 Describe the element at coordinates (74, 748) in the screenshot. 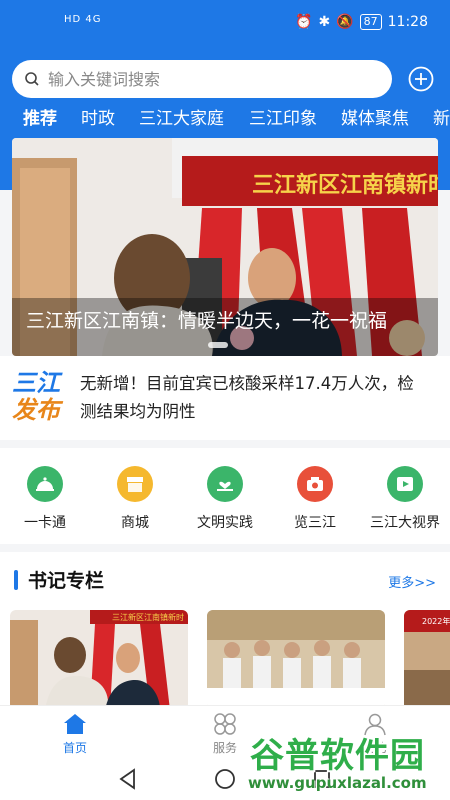

I see `nav-home-label: 首页` at that location.